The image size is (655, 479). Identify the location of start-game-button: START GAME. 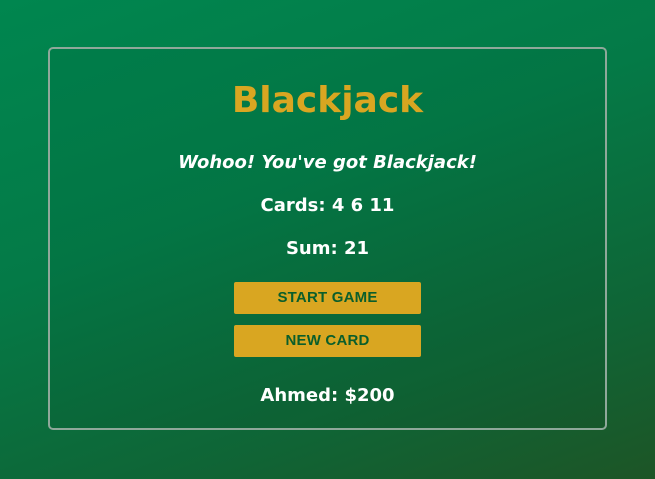
(327, 298).